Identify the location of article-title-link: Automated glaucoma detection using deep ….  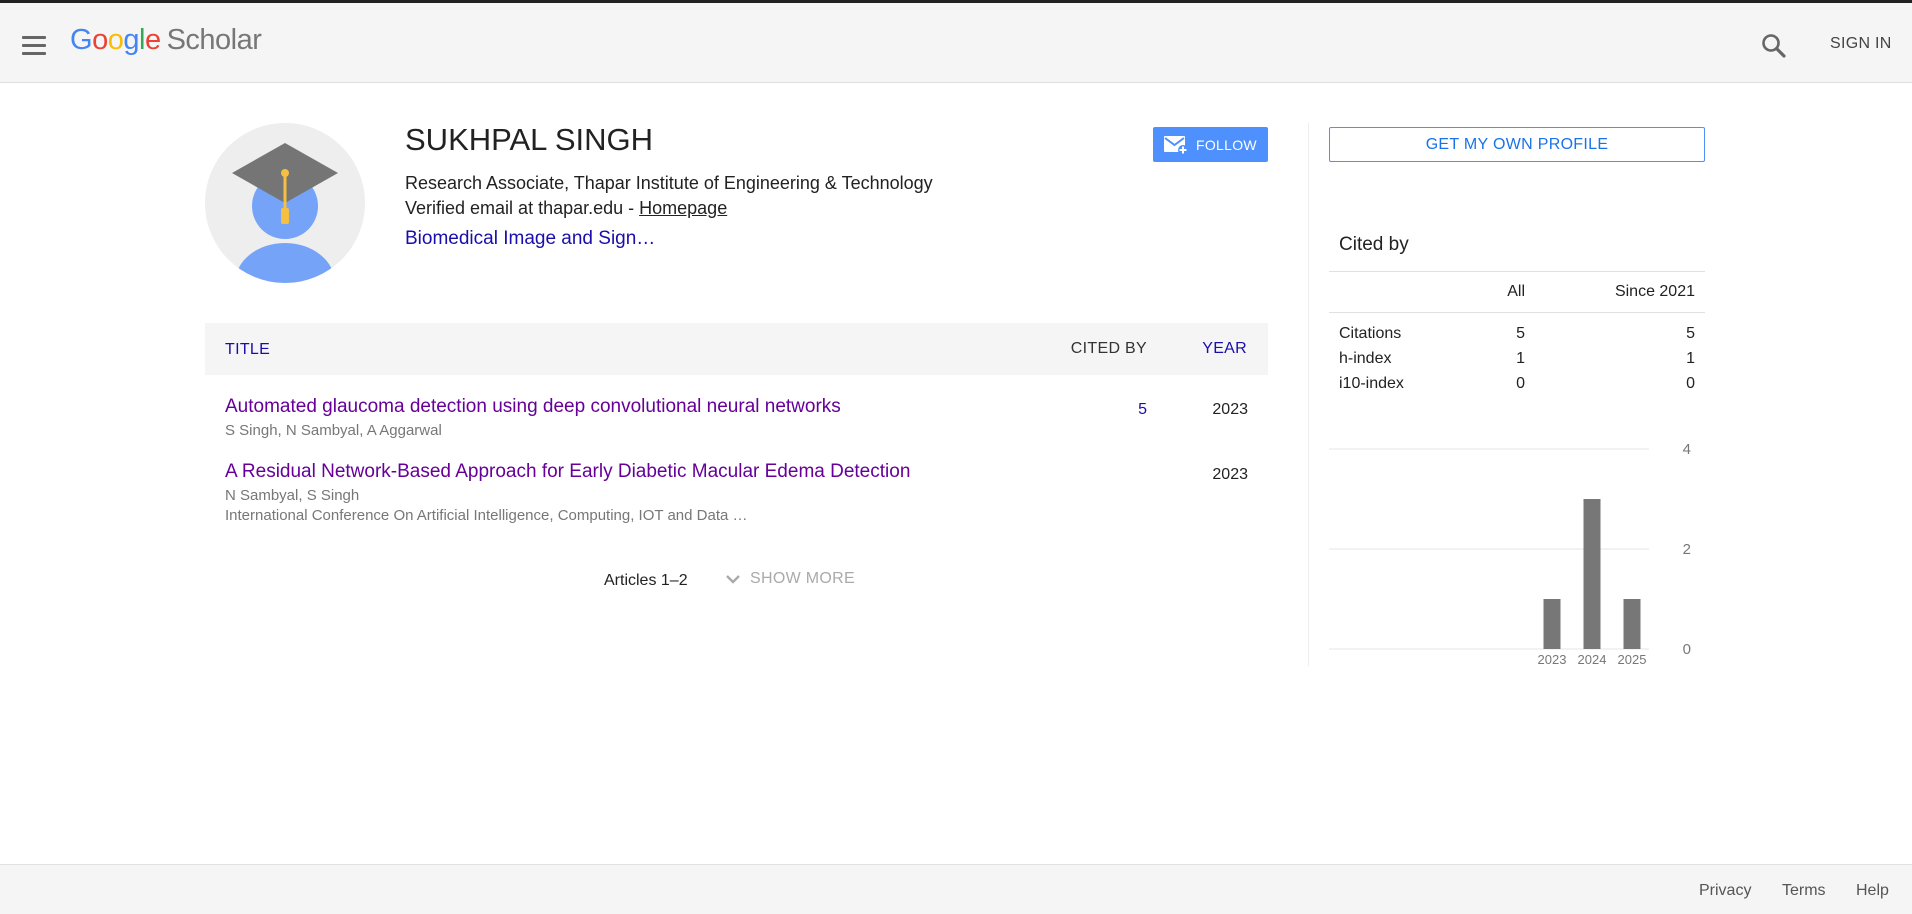
(533, 407).